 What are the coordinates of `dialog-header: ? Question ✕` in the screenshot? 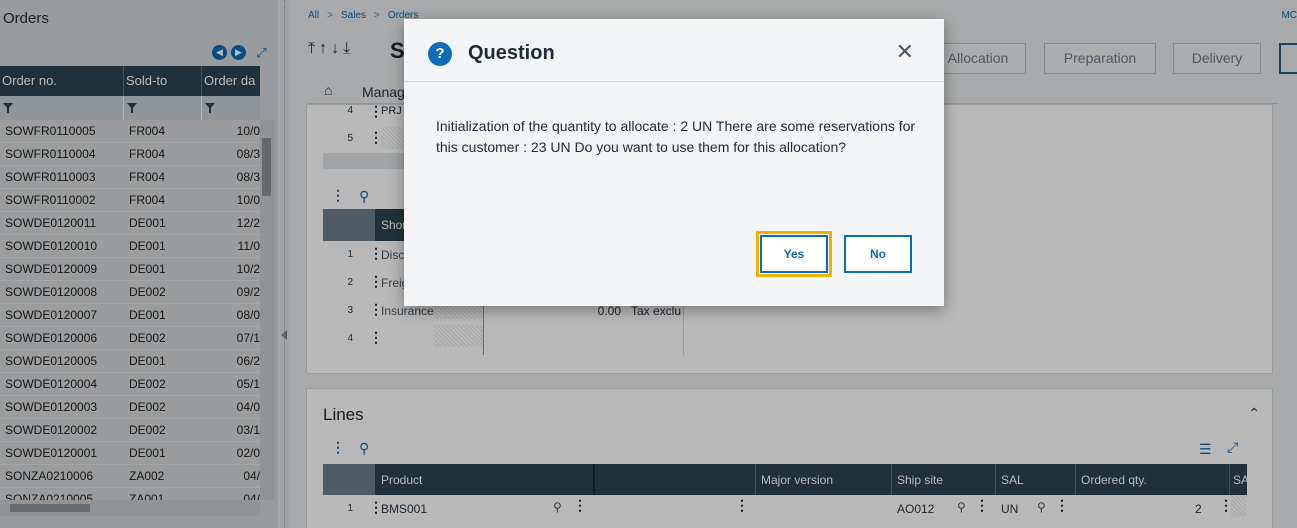 It's located at (674, 50).